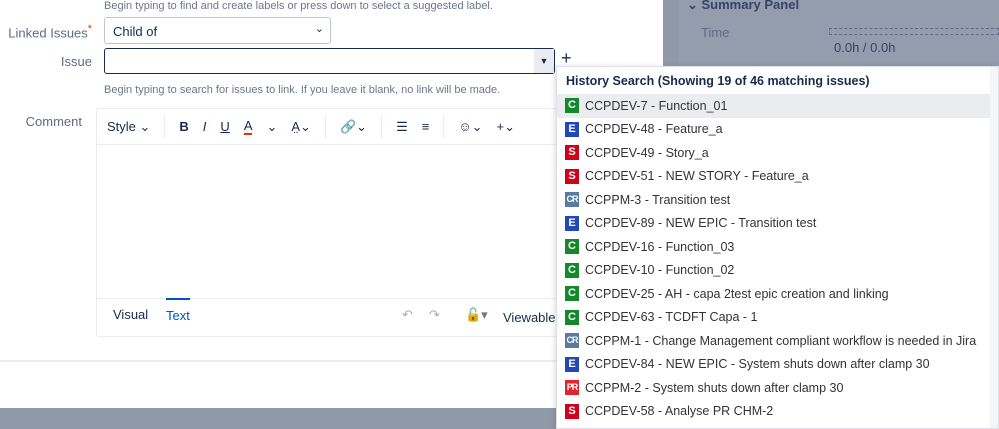 This screenshot has height=429, width=999. What do you see at coordinates (572, 388) in the screenshot?
I see `issue-type-pr-icon: PR` at bounding box center [572, 388].